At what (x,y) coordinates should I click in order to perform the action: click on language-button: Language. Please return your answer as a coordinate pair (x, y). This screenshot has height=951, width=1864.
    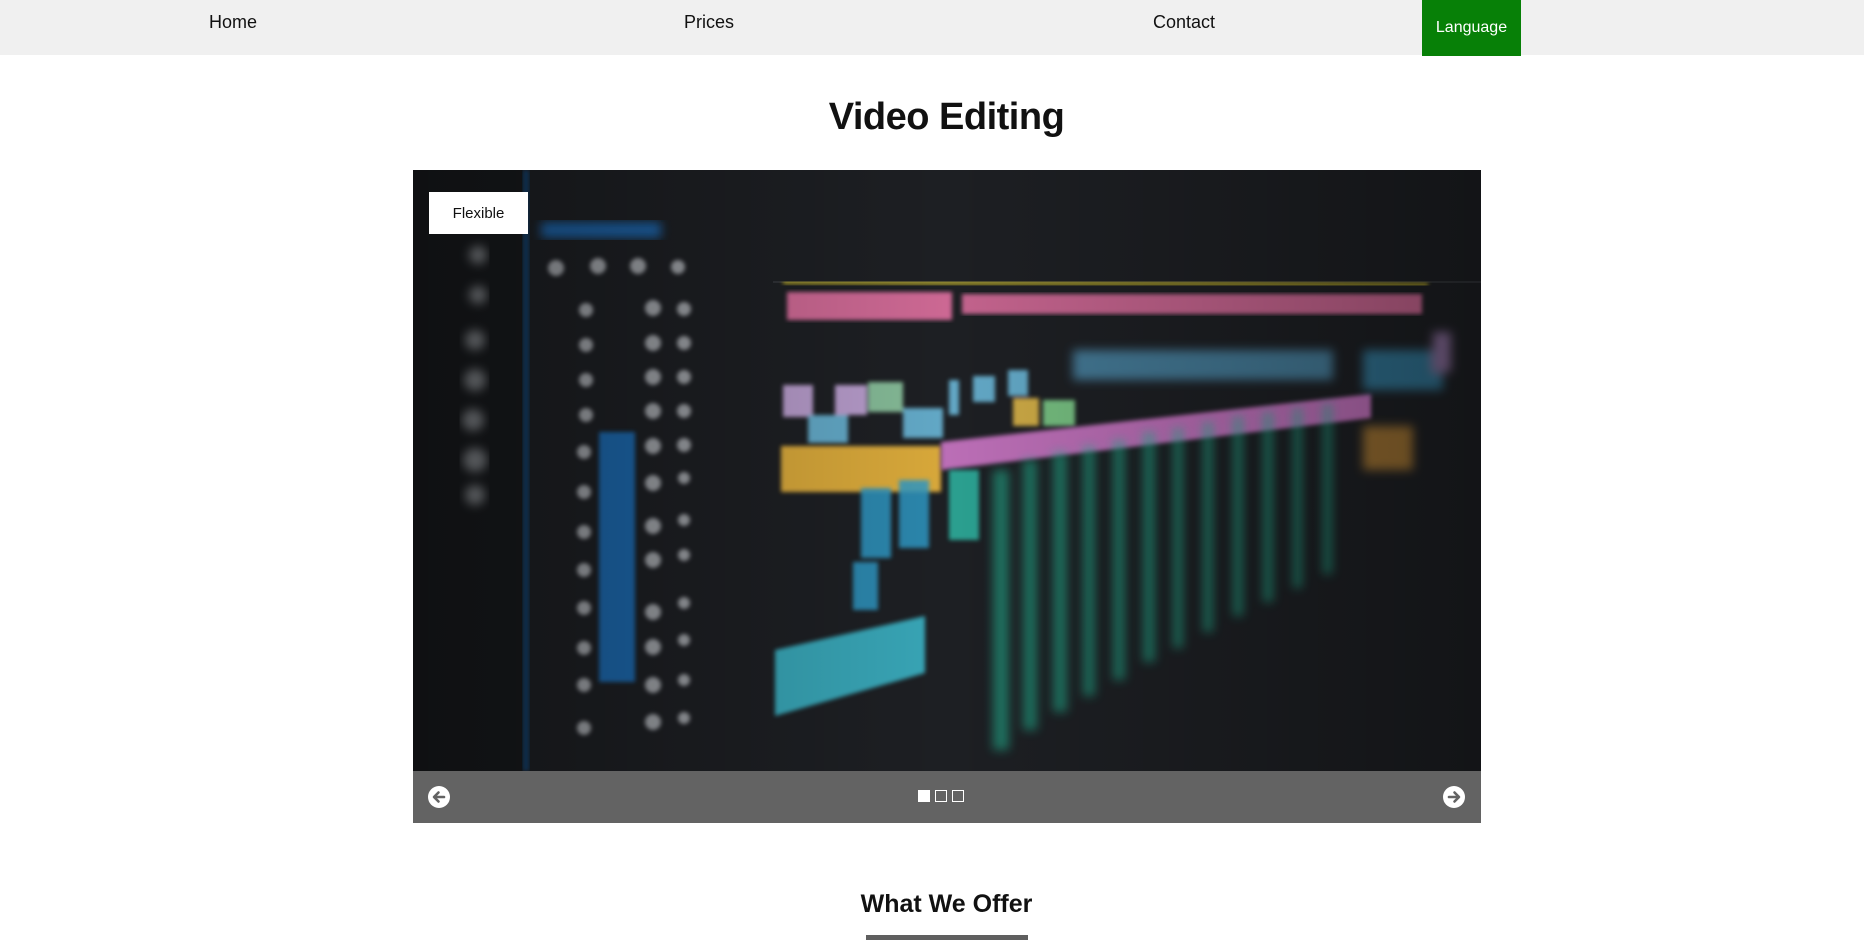
    Looking at the image, I should click on (1471, 28).